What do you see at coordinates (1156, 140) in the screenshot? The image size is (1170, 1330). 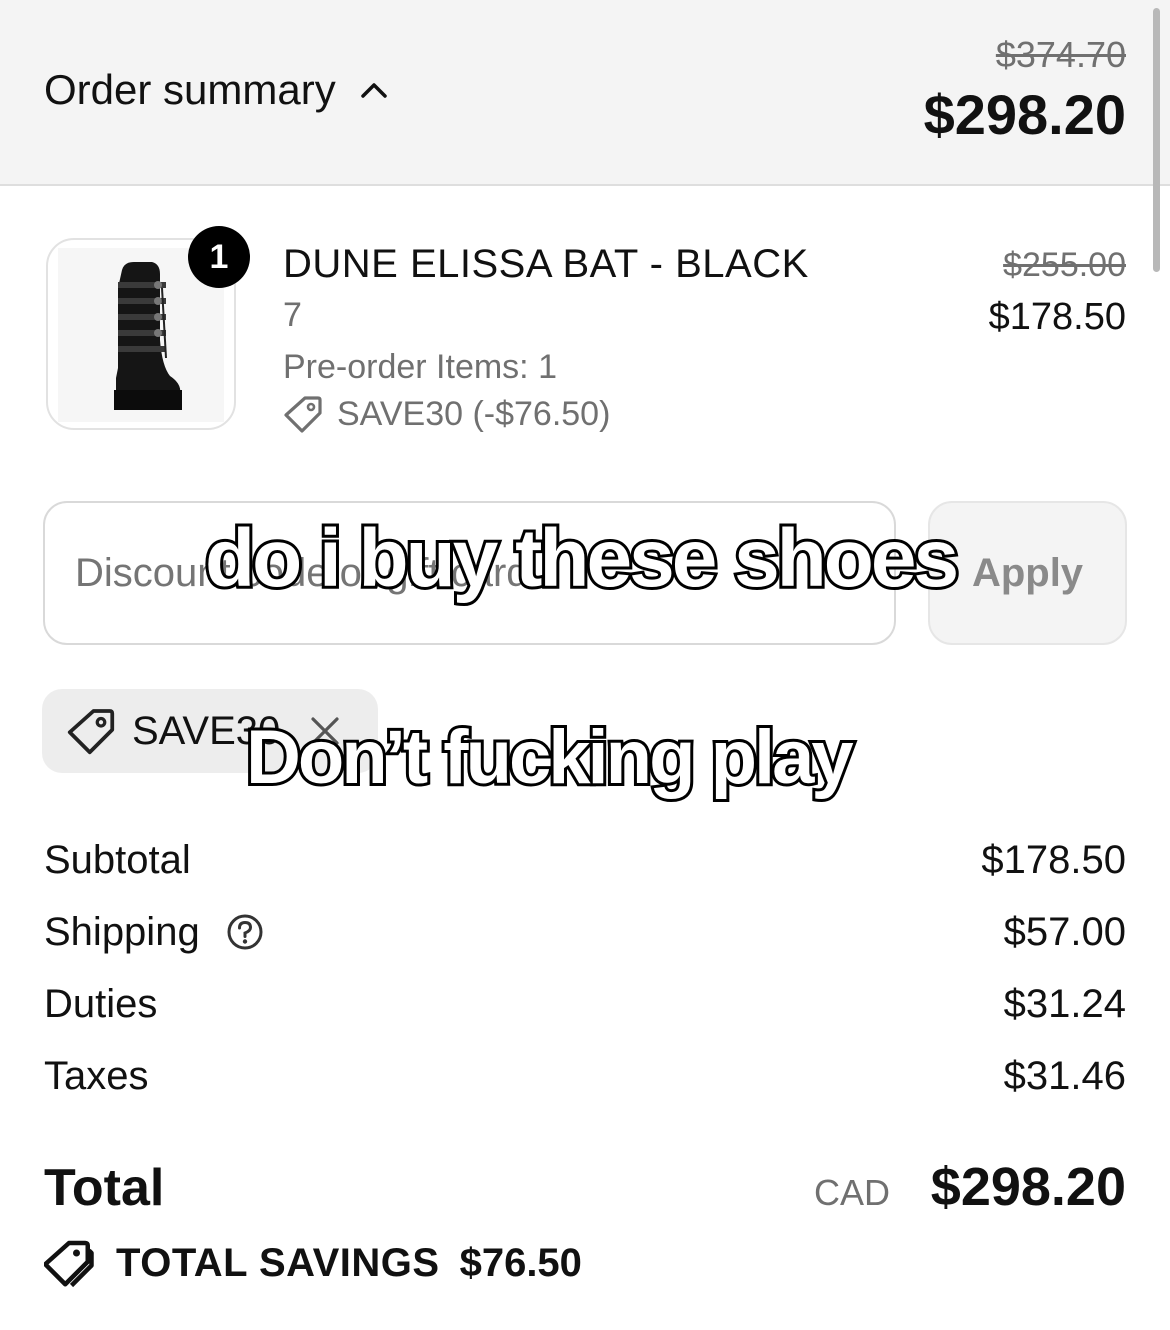 I see `scrollbar` at bounding box center [1156, 140].